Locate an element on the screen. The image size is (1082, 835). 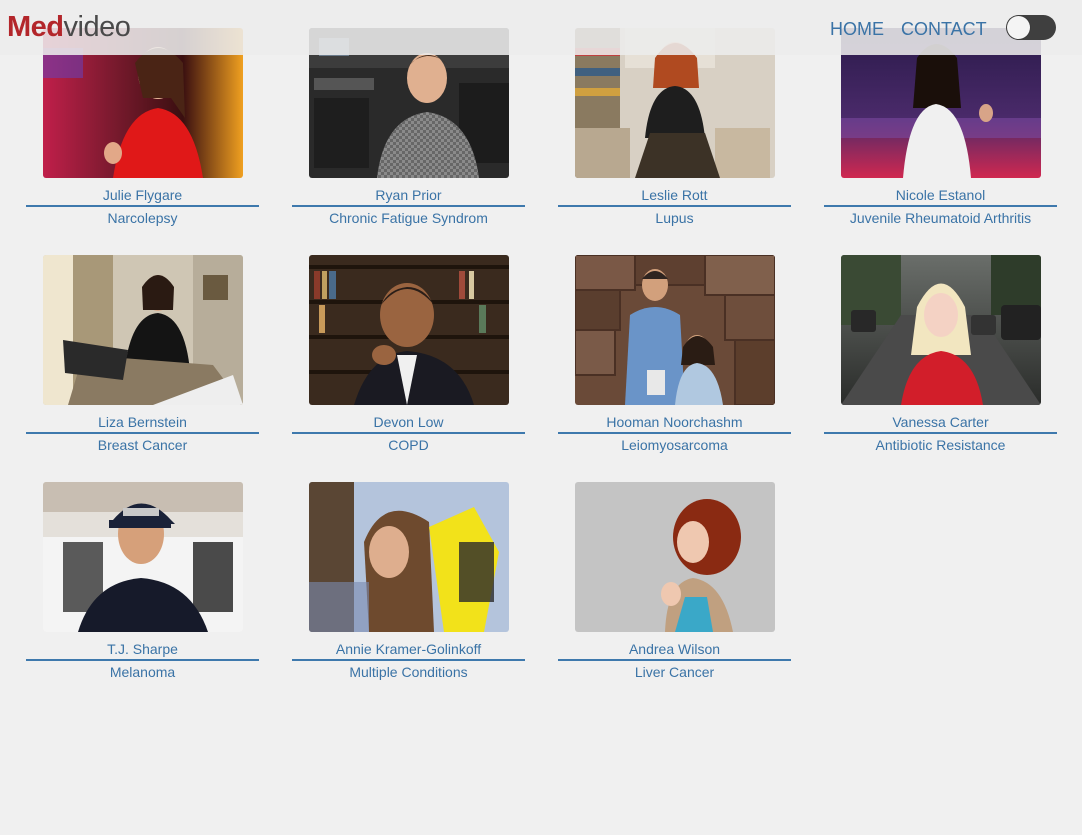
video-card: Andrea Wilson Liver Cancer is located at coordinates (674, 583).